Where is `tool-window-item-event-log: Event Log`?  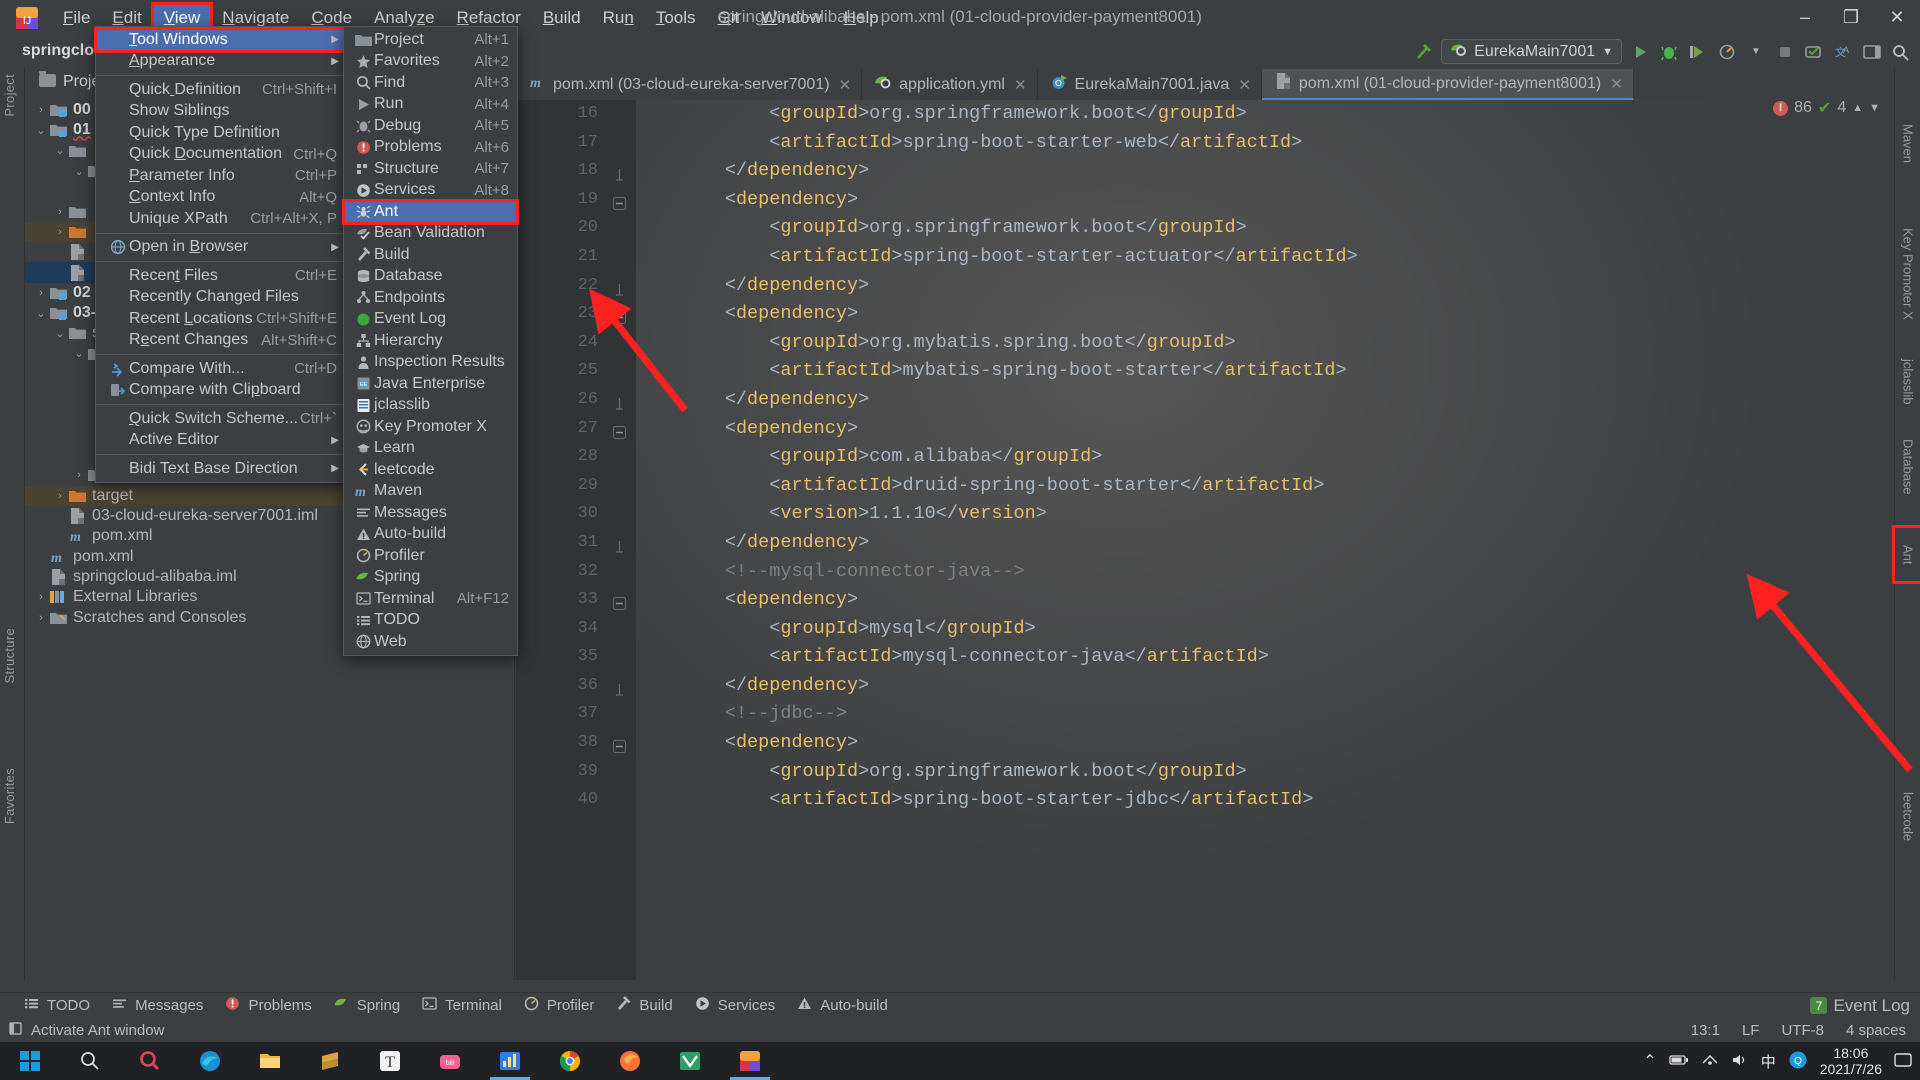 tool-window-item-event-log: Event Log is located at coordinates (430, 320).